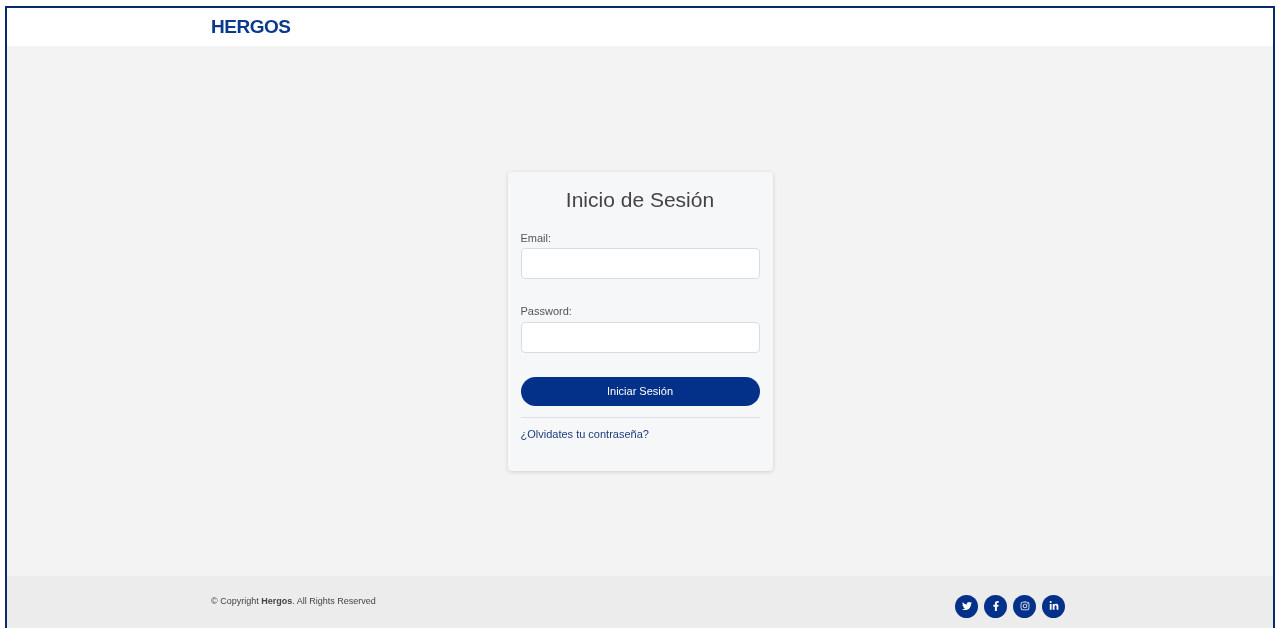 The image size is (1279, 628). I want to click on logo: HERGOS, so click(251, 27).